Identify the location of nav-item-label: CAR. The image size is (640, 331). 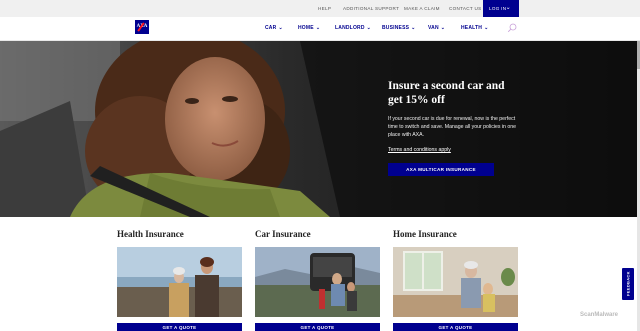
(271, 28).